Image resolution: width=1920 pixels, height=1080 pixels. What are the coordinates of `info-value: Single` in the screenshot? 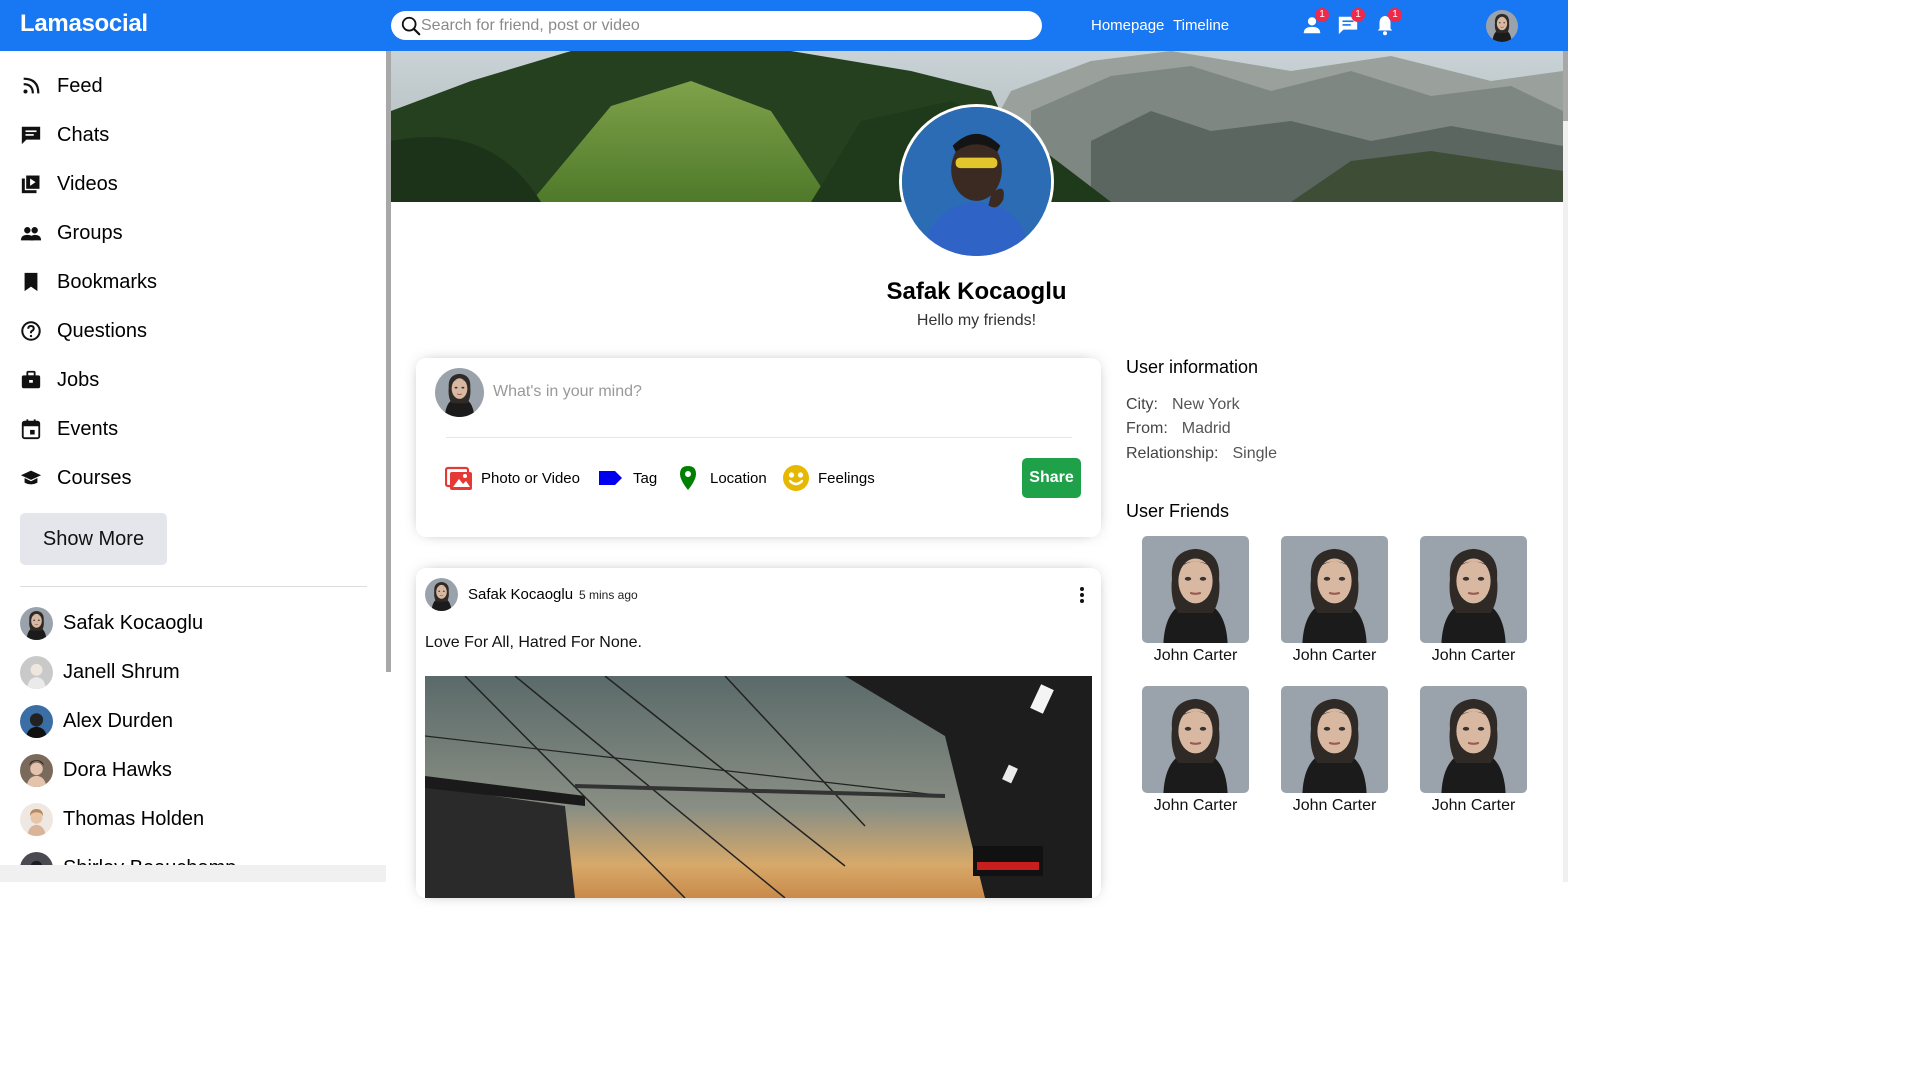 It's located at (1254, 453).